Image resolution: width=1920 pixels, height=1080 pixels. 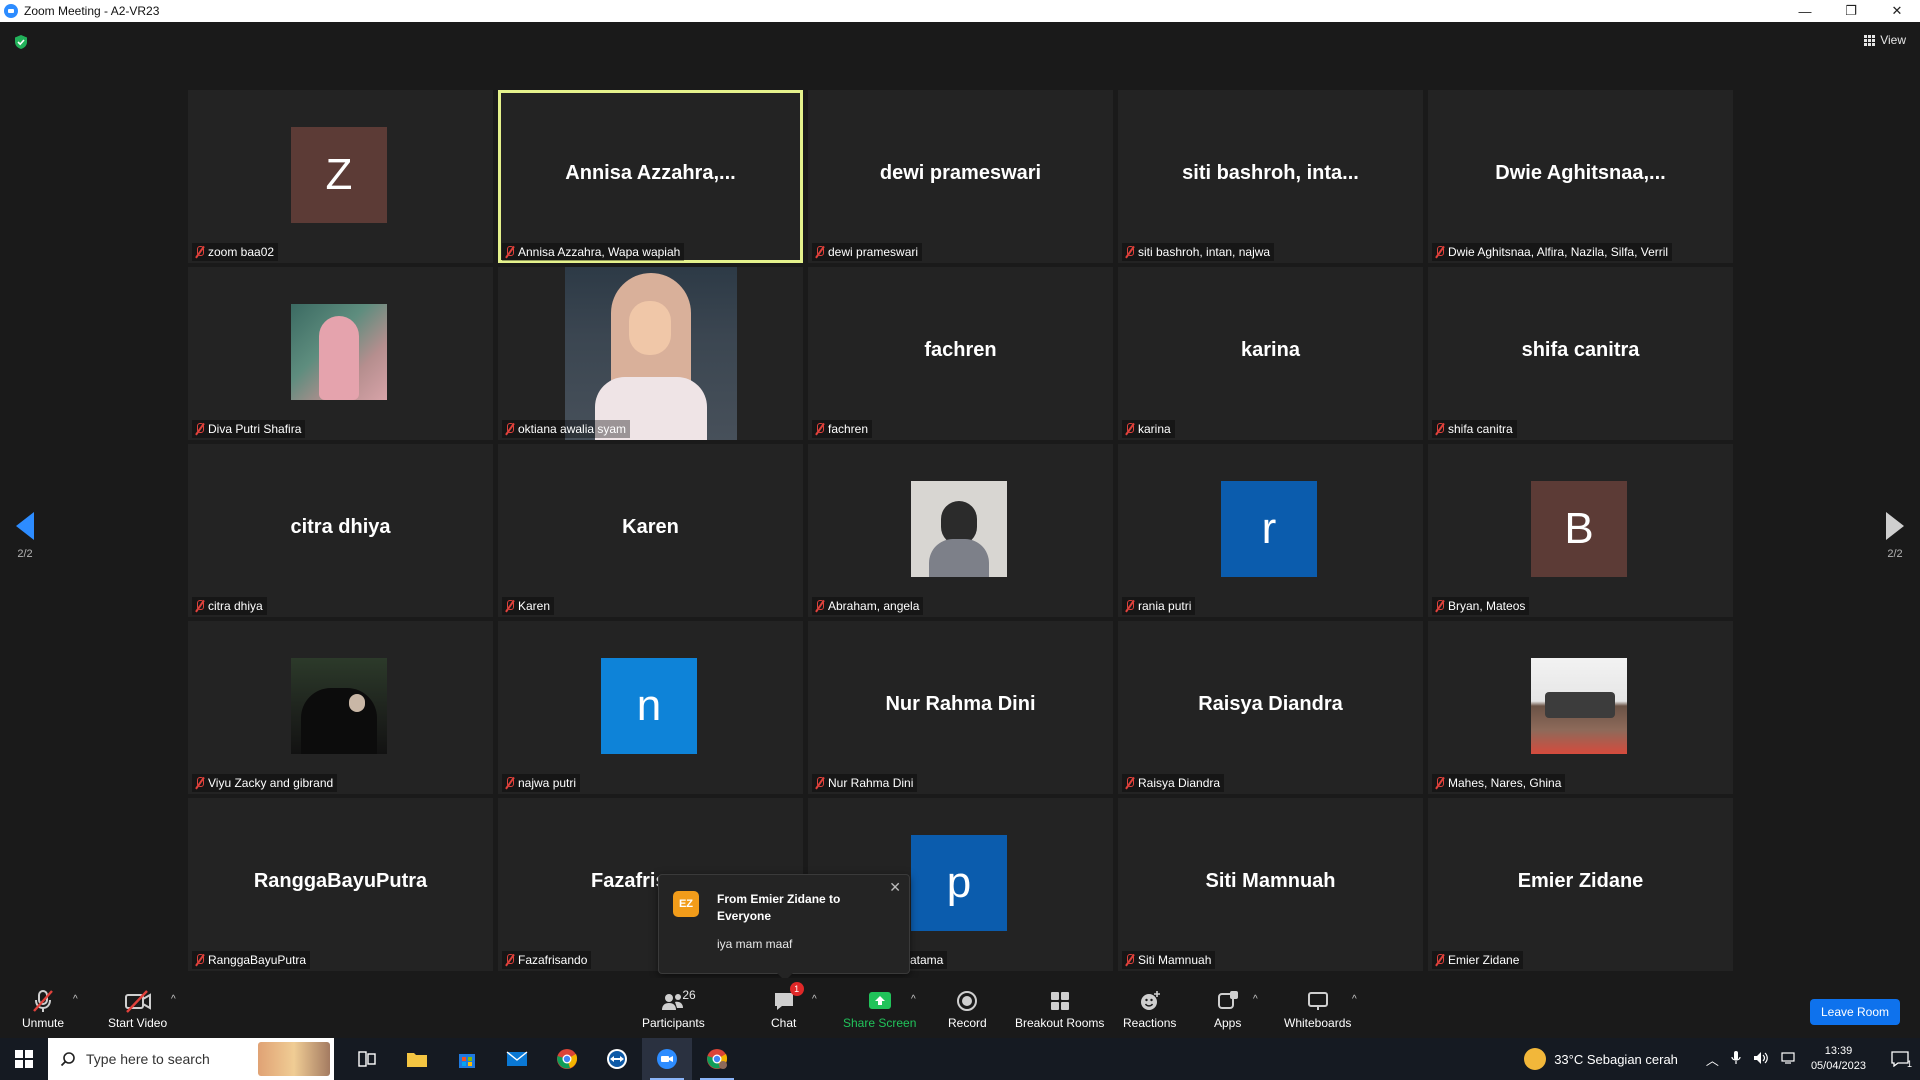 I want to click on video-tile: Siti Mamnuah Siti Mamnuah, so click(x=1270, y=884).